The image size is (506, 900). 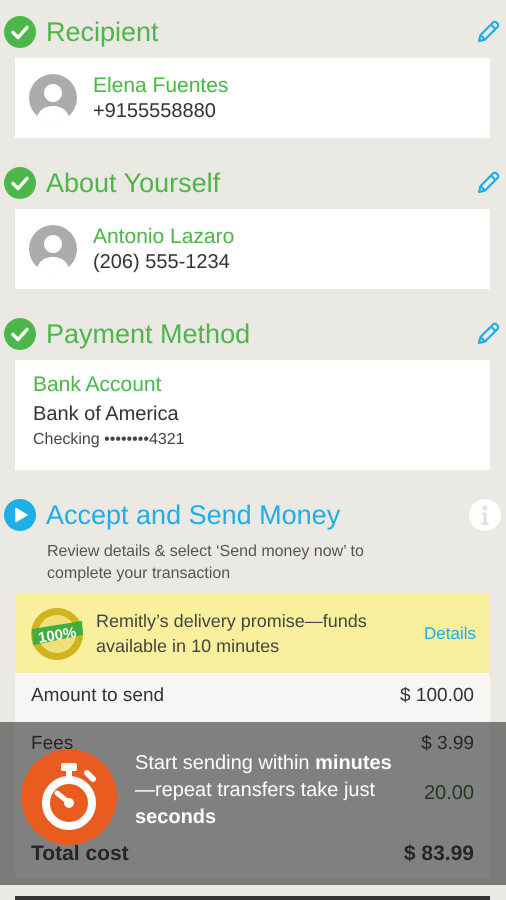 I want to click on contact-name: Elena Fuentes, so click(x=160, y=86).